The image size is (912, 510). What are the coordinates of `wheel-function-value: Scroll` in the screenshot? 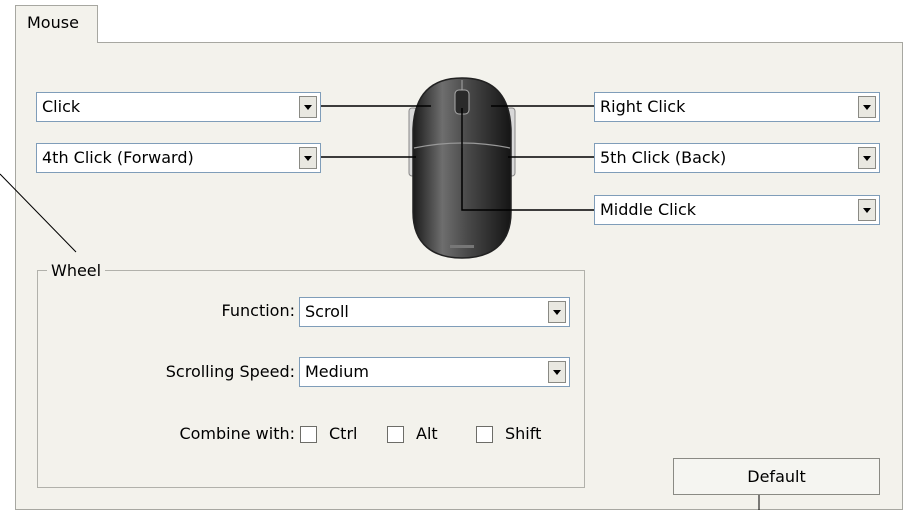 It's located at (327, 311).